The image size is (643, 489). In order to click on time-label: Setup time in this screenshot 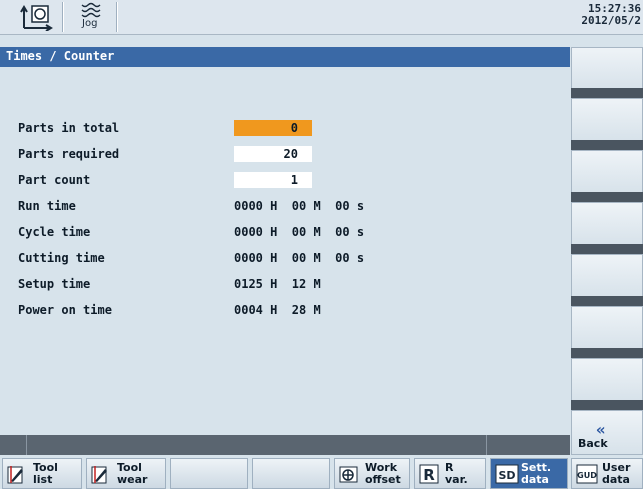, I will do `click(54, 284)`.